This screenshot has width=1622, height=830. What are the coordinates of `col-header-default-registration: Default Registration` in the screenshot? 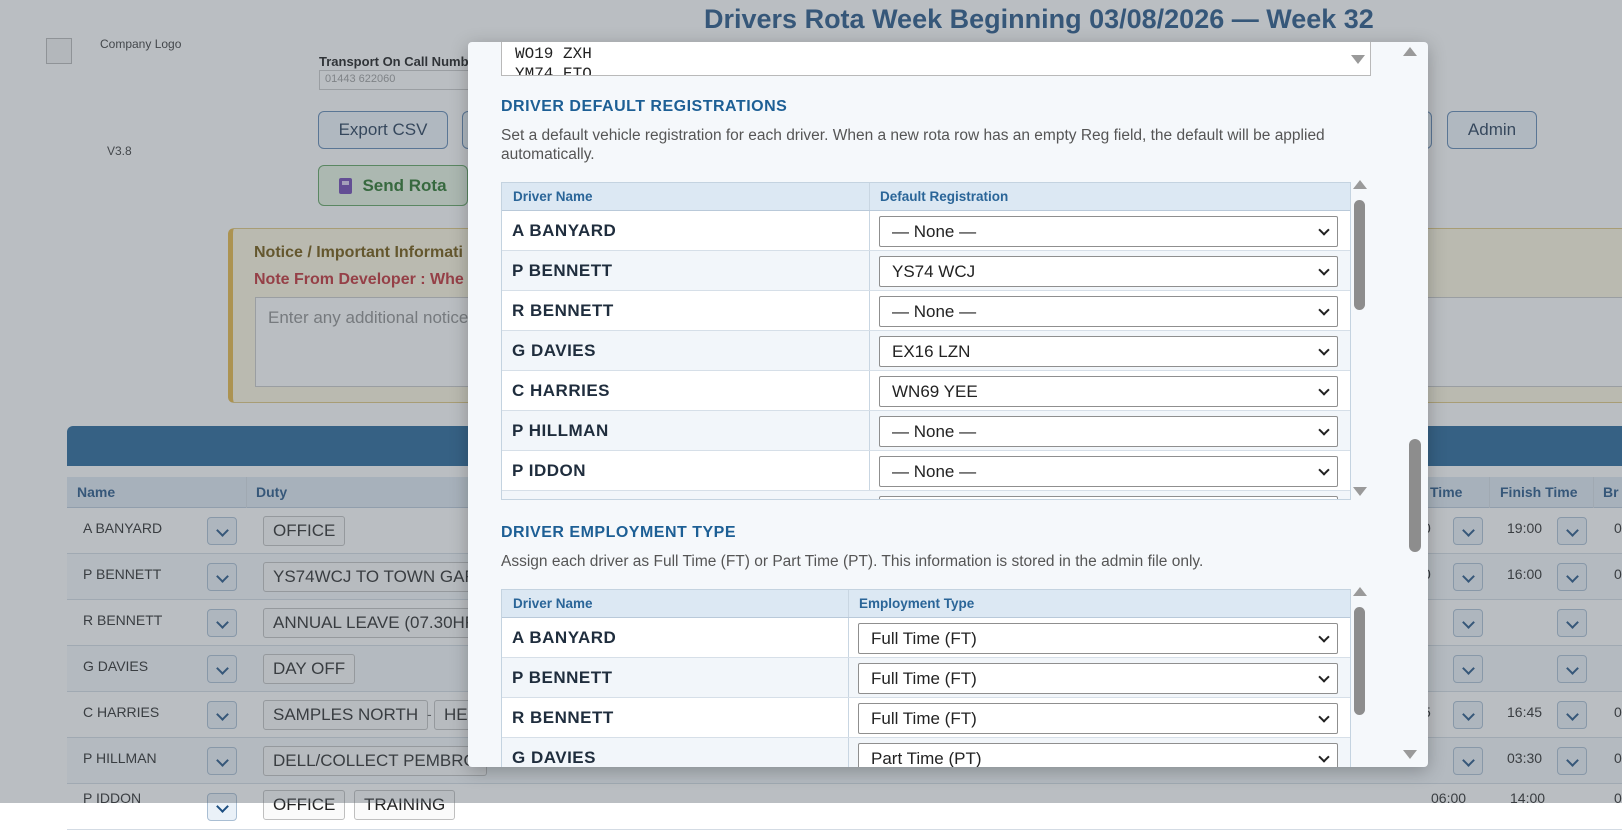 It's located at (944, 196).